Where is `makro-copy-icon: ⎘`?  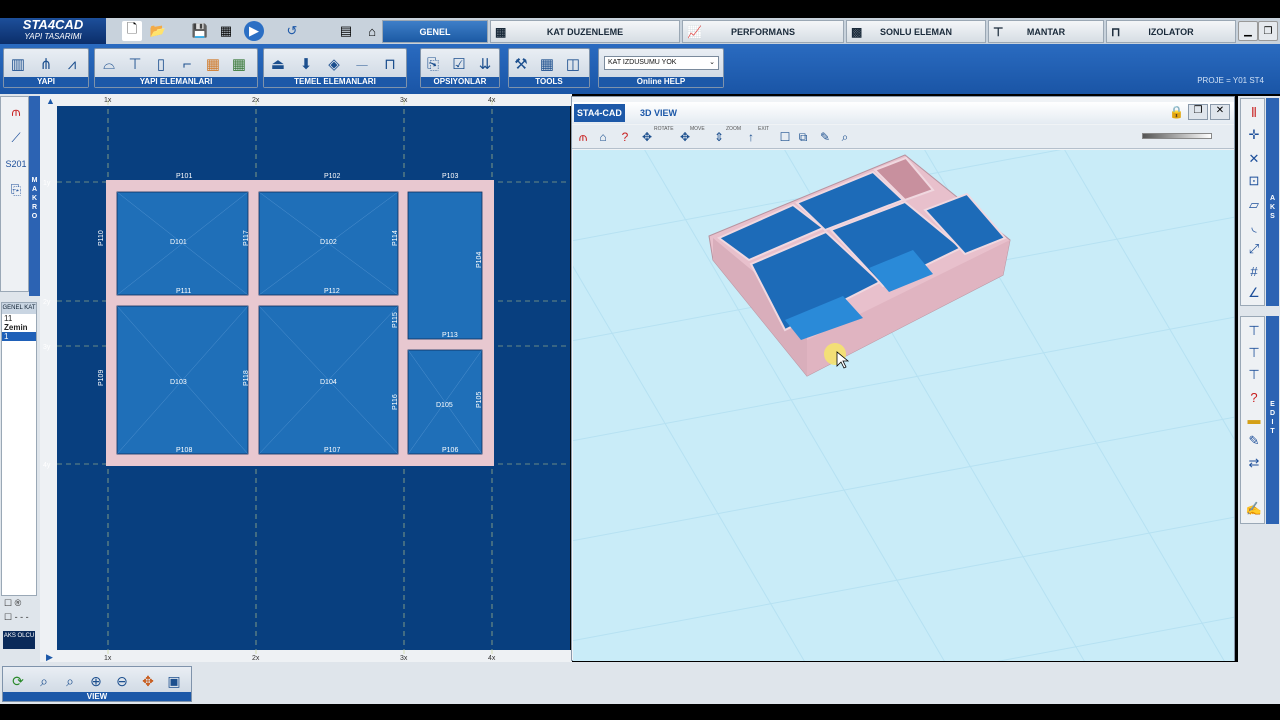
makro-copy-icon: ⎘ is located at coordinates (16, 190).